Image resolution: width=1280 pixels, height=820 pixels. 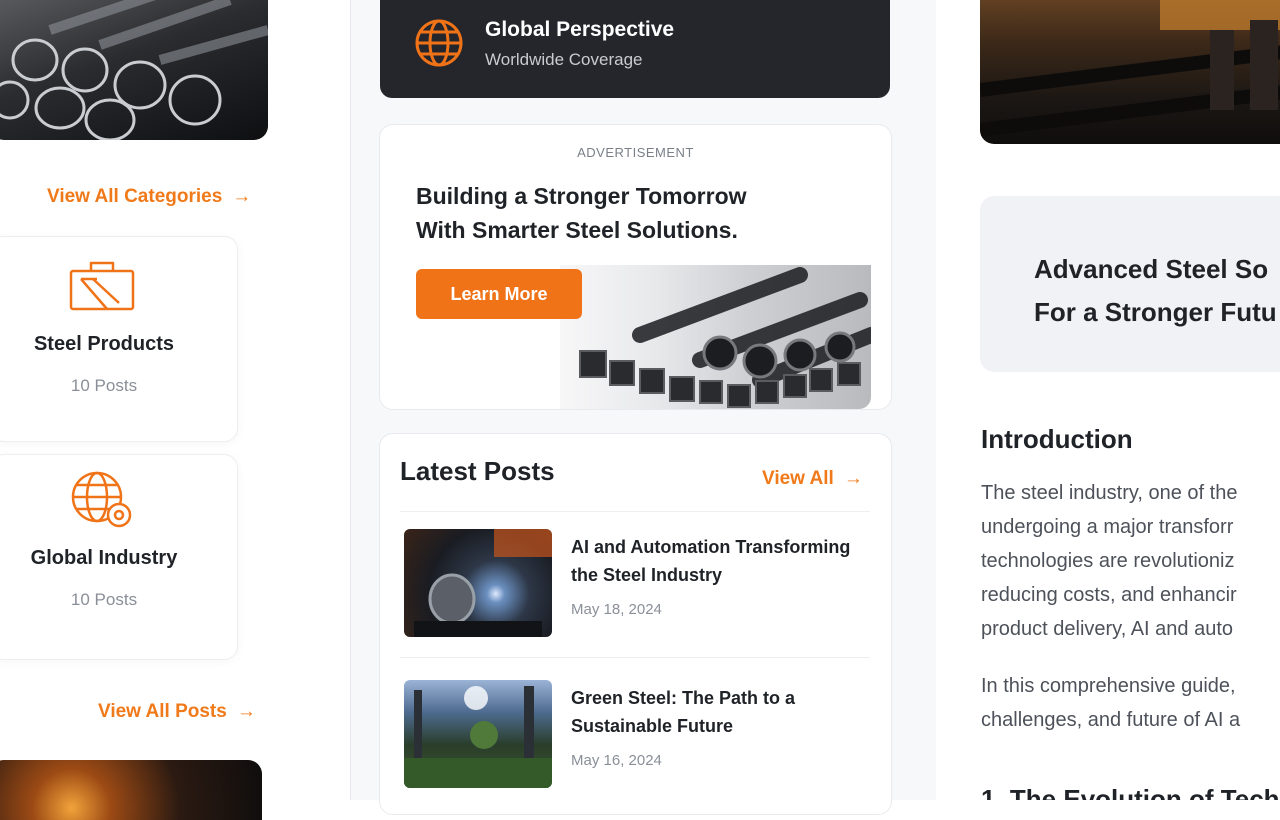 What do you see at coordinates (1109, 595) in the screenshot?
I see `paragraph-line: reducing costs, and enhancir` at bounding box center [1109, 595].